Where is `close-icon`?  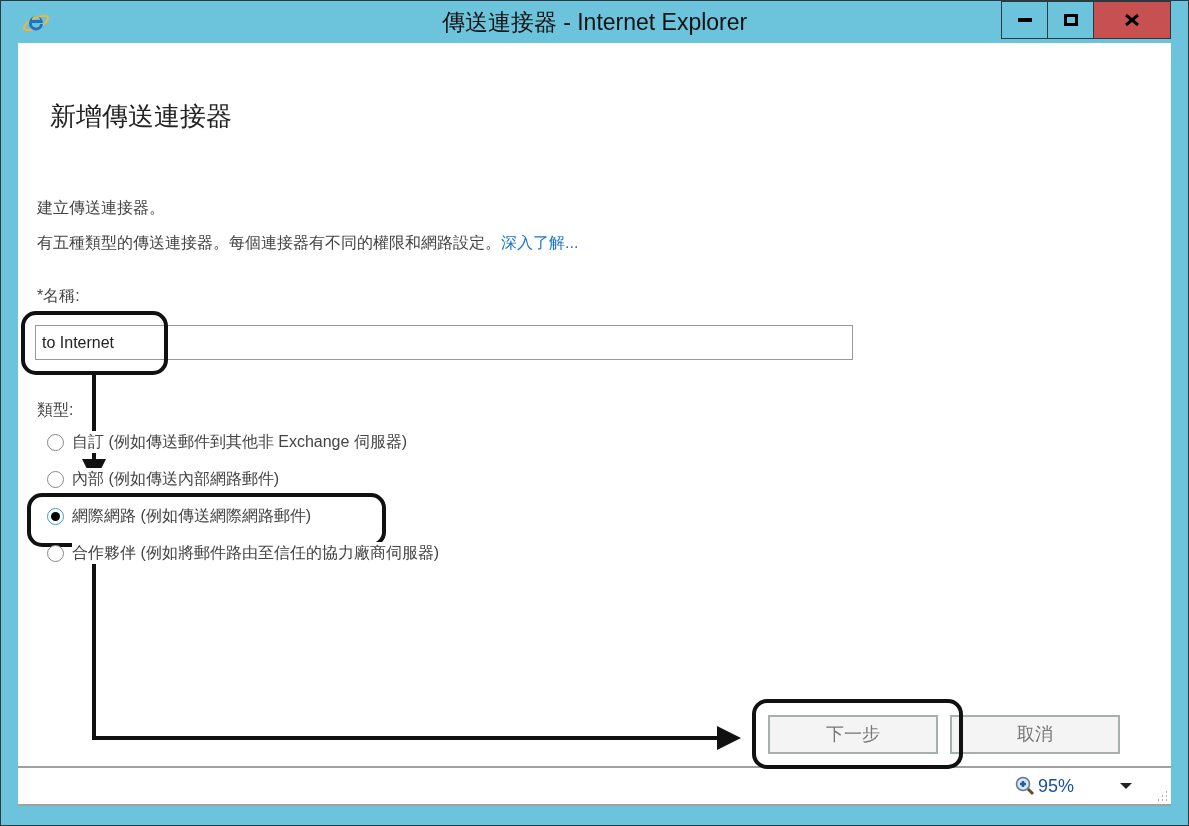 close-icon is located at coordinates (1132, 20).